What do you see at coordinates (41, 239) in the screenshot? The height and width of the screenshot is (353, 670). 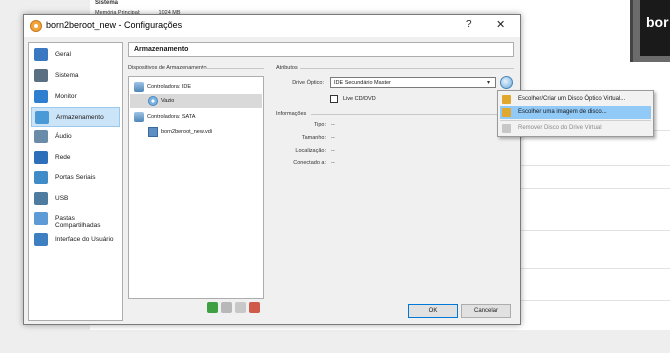 I see `user-interface-icon` at bounding box center [41, 239].